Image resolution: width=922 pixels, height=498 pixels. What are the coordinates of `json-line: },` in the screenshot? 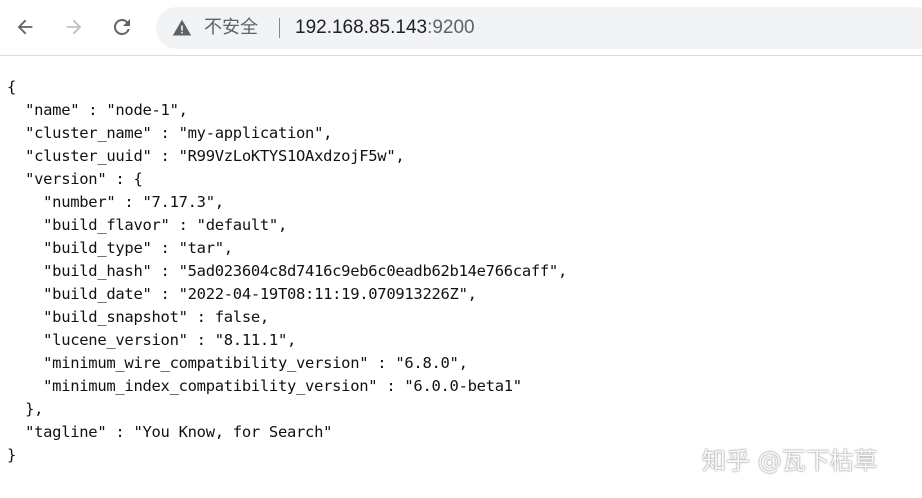 It's located at (25, 409).